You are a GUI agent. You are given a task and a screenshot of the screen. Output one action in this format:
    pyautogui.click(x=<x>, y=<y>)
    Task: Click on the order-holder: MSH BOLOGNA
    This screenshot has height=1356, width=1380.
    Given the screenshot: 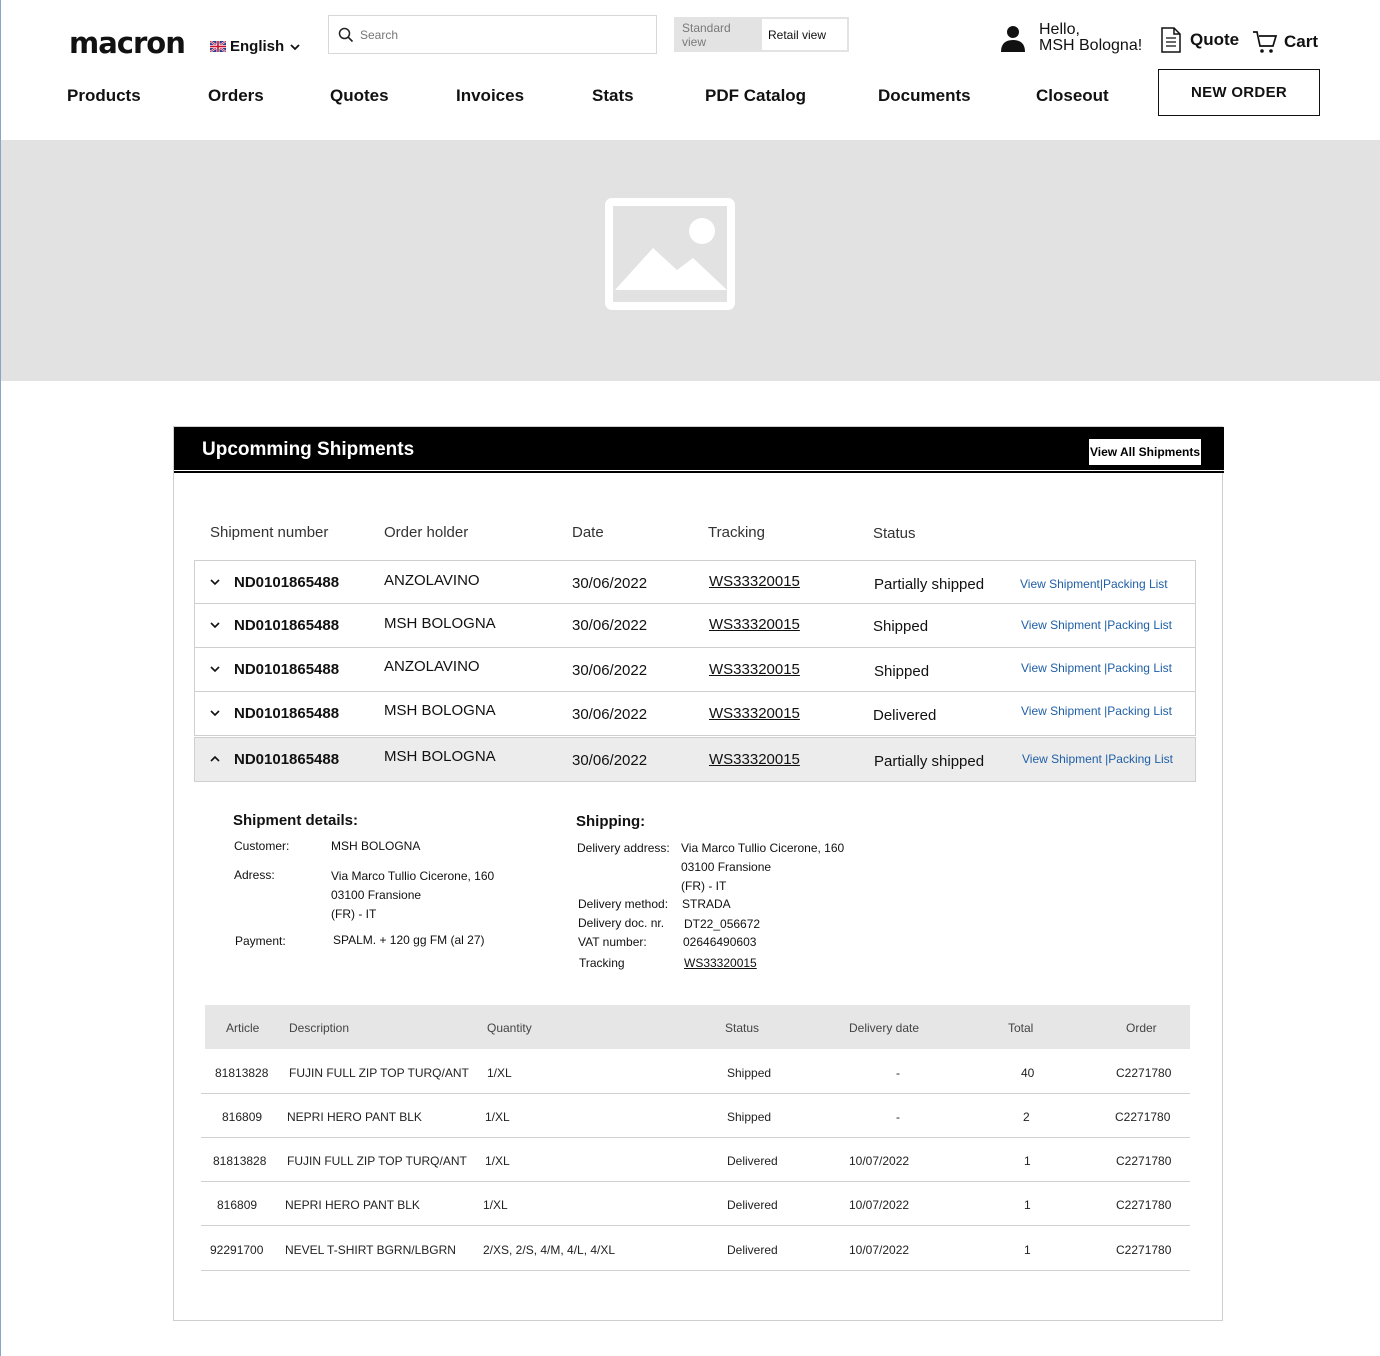 What is the action you would take?
    pyautogui.click(x=440, y=710)
    